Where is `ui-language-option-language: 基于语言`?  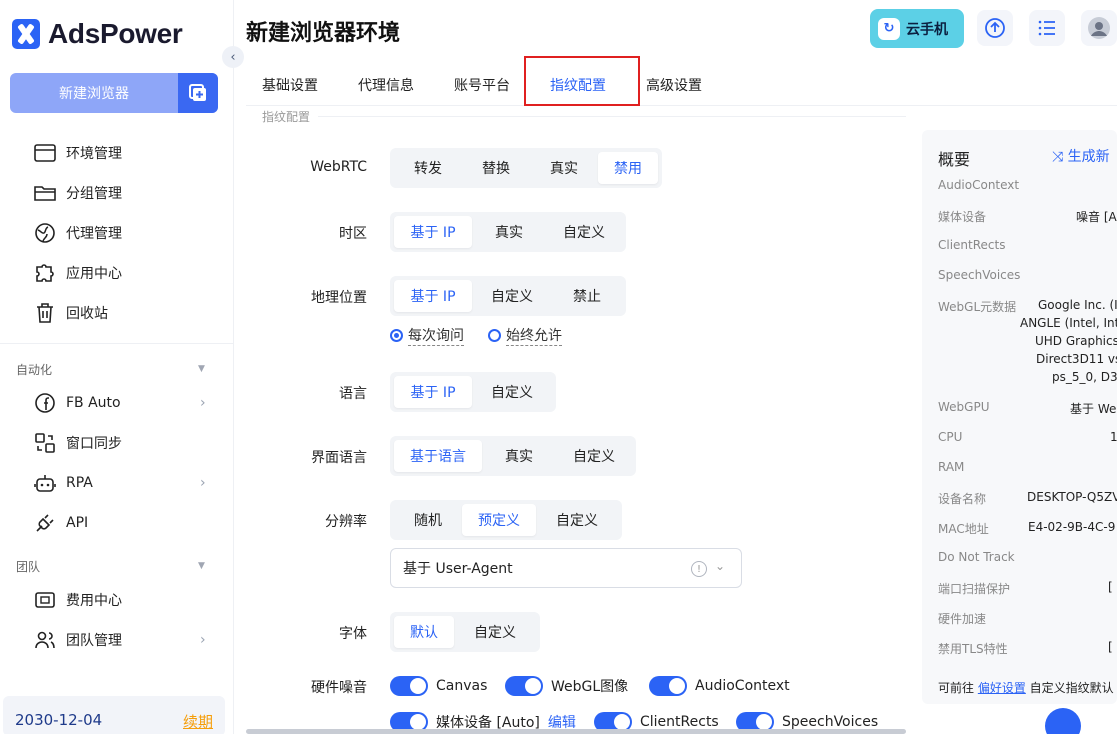 ui-language-option-language: 基于语言 is located at coordinates (438, 456).